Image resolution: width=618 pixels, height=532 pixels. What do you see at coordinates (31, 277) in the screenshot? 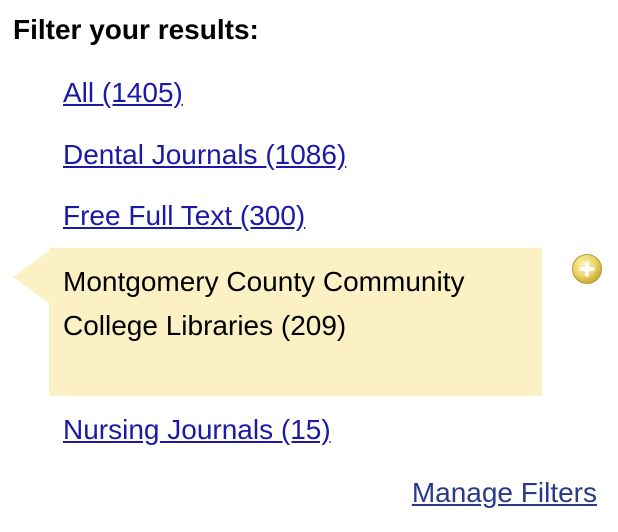
I see `selected-pointer-arrow` at bounding box center [31, 277].